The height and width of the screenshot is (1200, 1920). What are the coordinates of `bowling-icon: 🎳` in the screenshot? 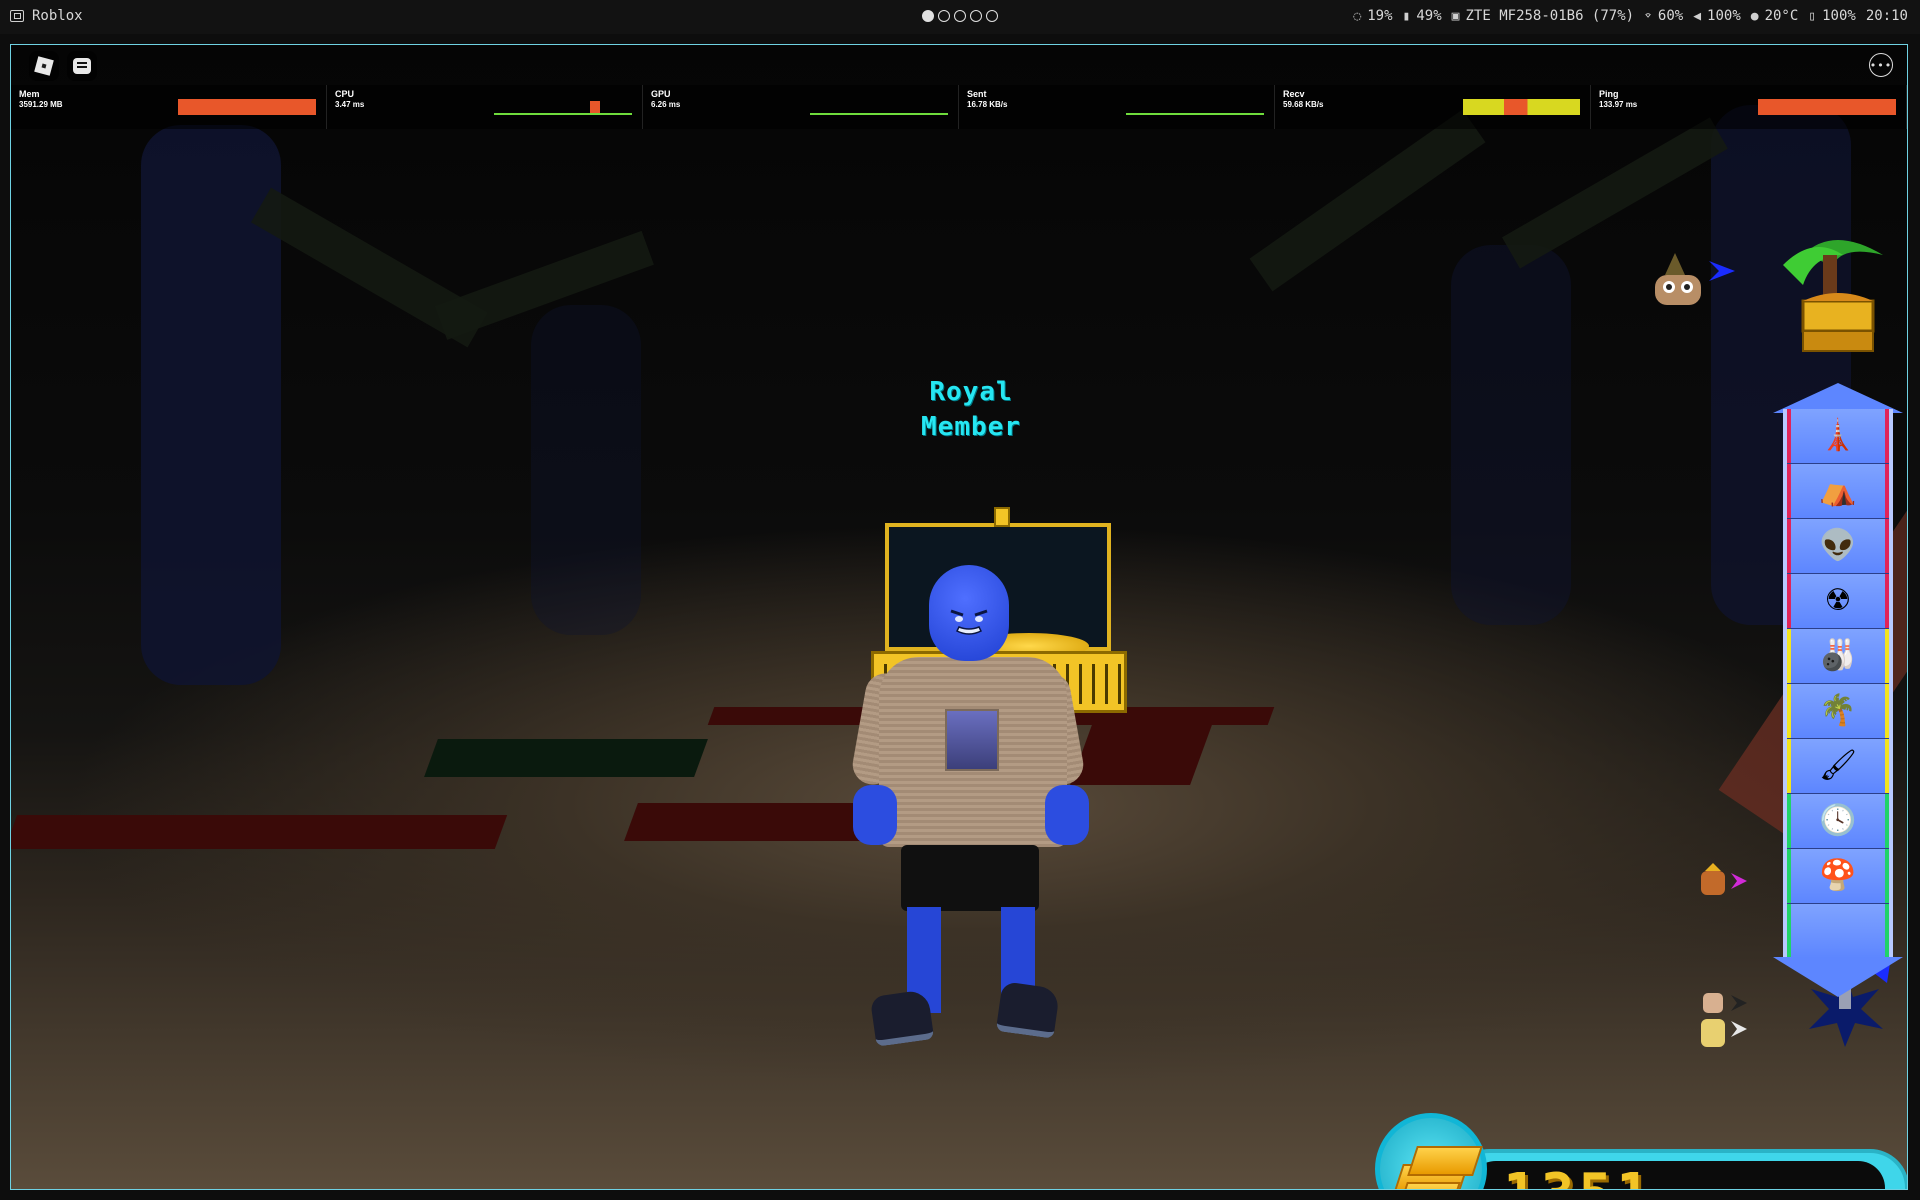 It's located at (1838, 655).